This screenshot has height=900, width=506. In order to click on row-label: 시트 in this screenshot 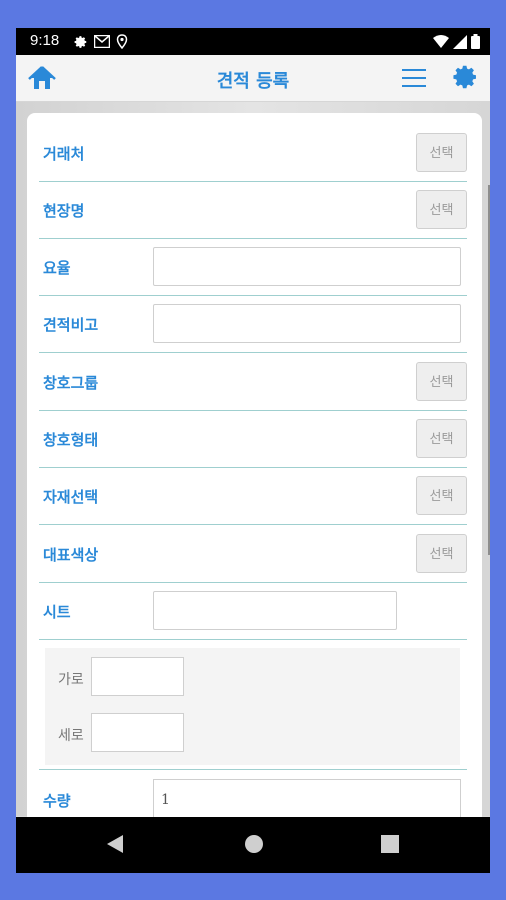, I will do `click(57, 612)`.